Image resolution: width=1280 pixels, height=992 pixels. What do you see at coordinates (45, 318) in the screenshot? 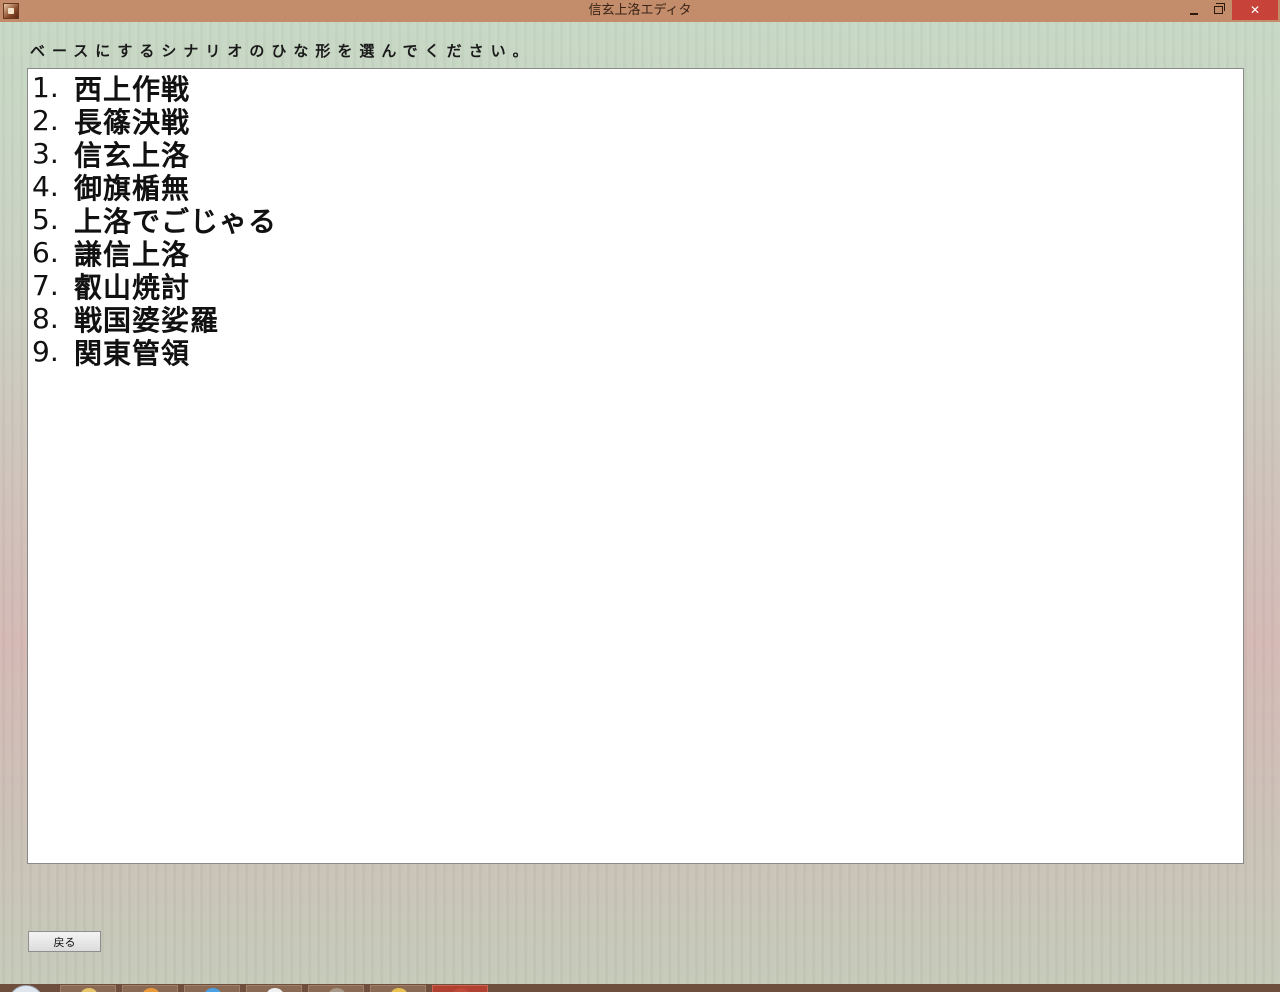
I see `scenario-number: 8.` at bounding box center [45, 318].